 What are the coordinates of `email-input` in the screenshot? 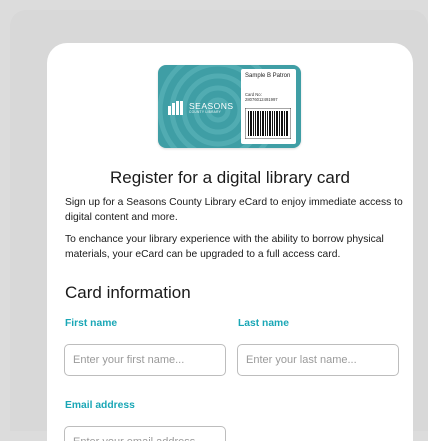 It's located at (145, 433).